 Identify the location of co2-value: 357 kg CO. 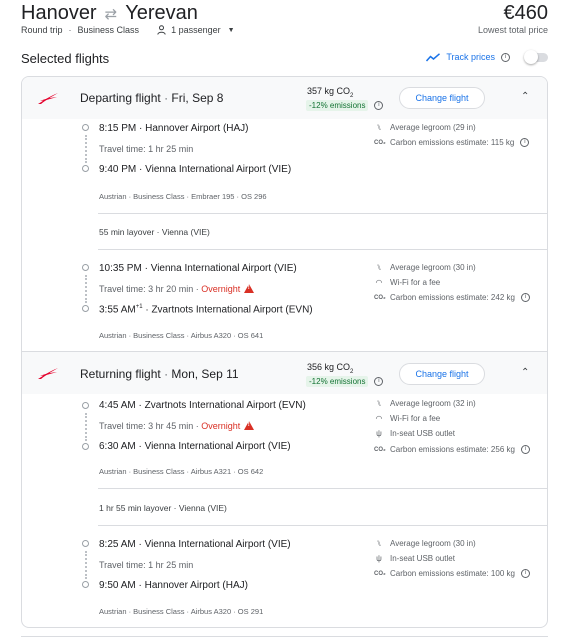
(329, 91).